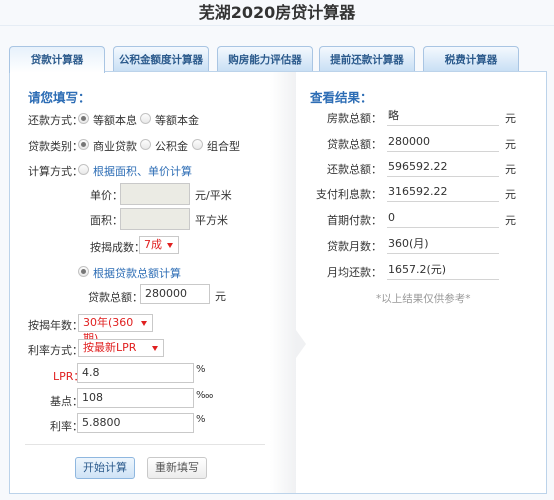  I want to click on tab-provident-fund-calculator: 公积金额度计算器, so click(161, 59).